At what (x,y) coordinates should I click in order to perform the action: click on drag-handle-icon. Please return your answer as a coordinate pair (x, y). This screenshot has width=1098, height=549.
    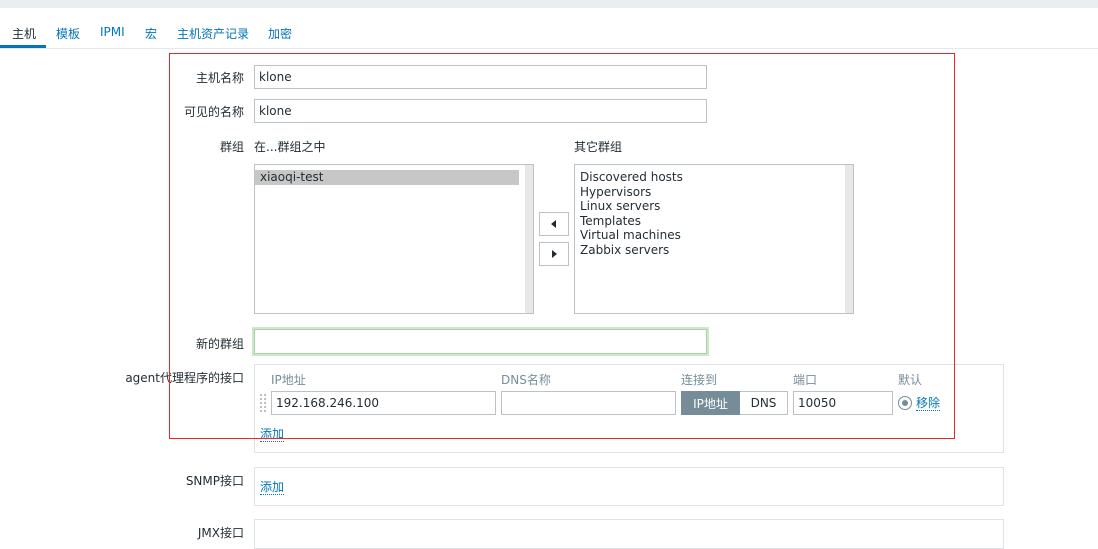
    Looking at the image, I should click on (263, 403).